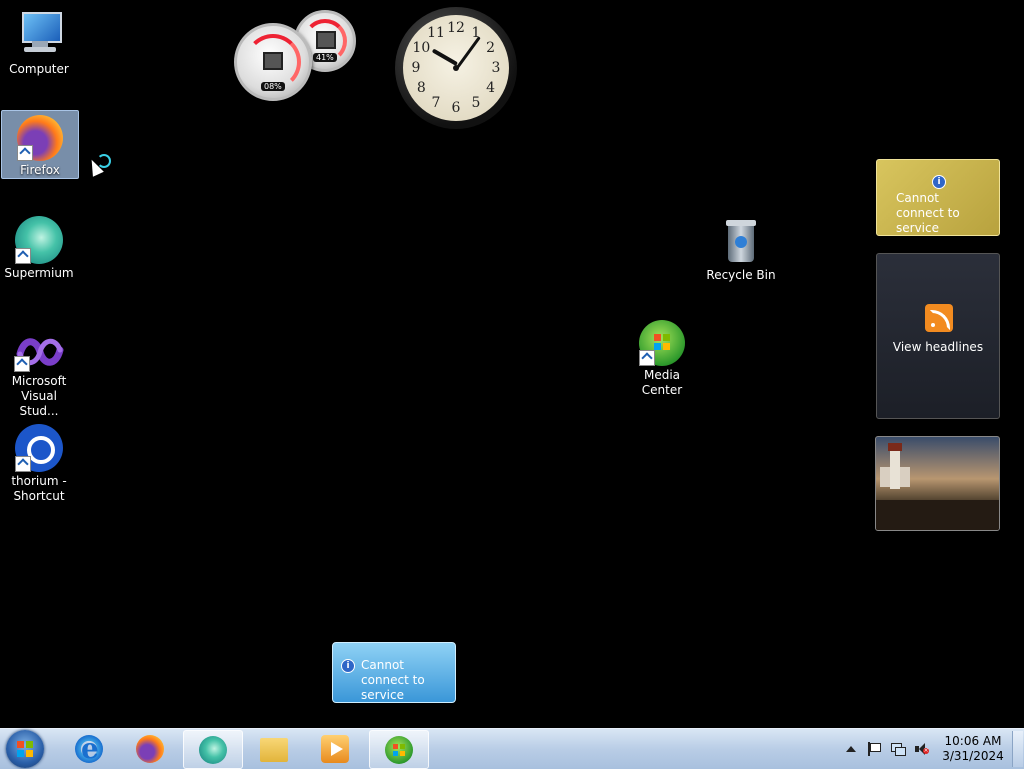 The width and height of the screenshot is (1024, 769). Describe the element at coordinates (456, 28) in the screenshot. I see `clock-numeral: 12` at that location.